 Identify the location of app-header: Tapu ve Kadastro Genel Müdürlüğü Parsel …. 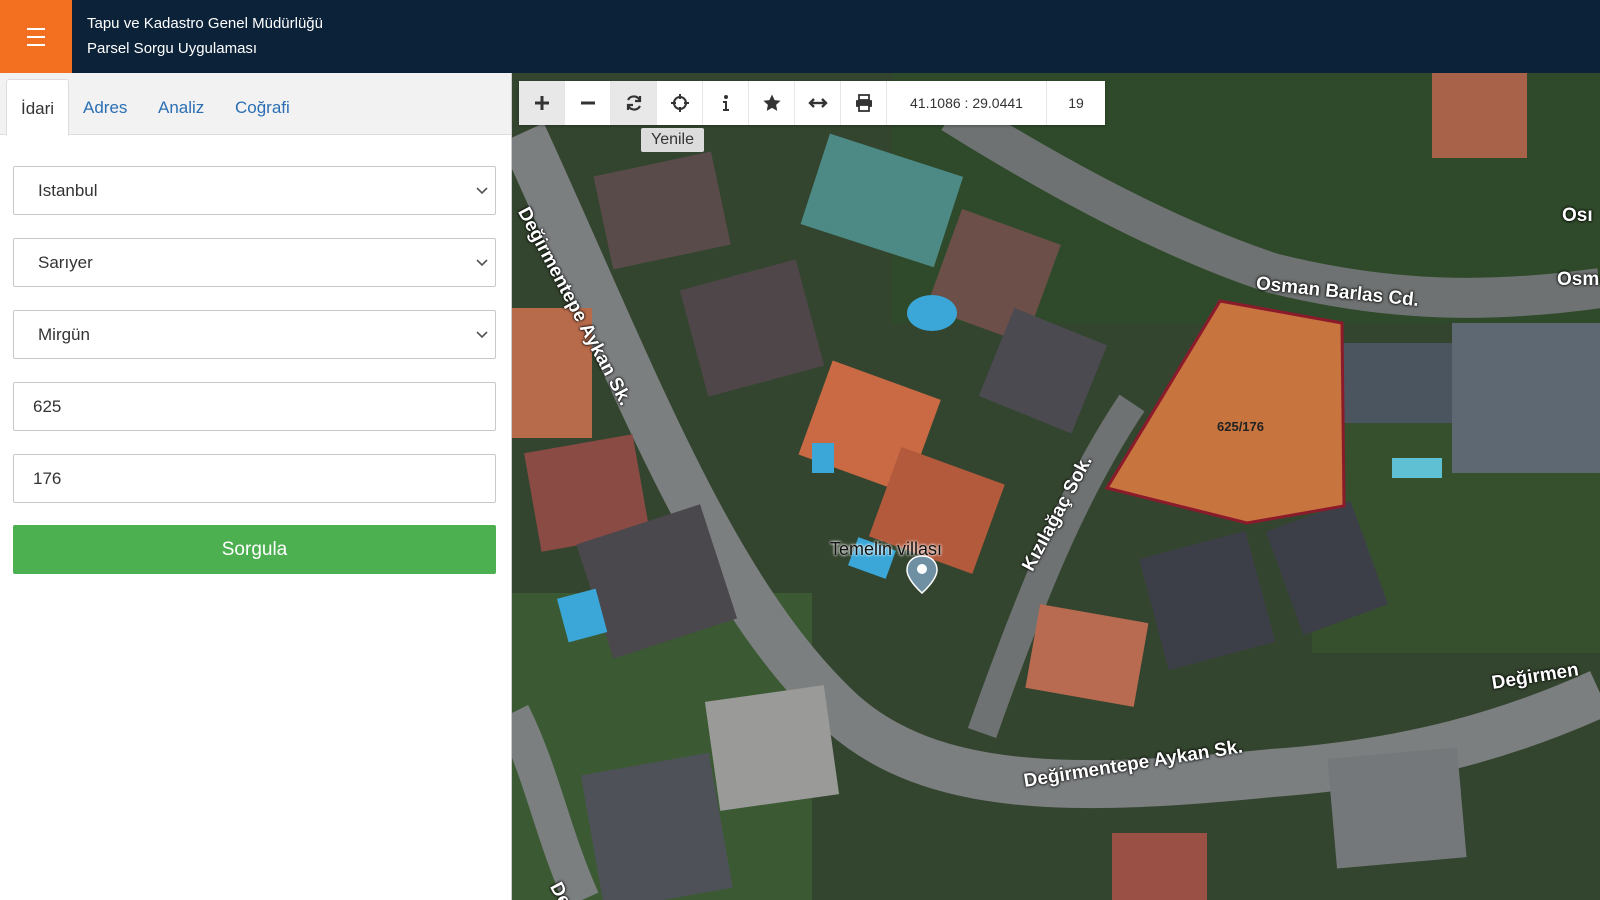
(800, 36).